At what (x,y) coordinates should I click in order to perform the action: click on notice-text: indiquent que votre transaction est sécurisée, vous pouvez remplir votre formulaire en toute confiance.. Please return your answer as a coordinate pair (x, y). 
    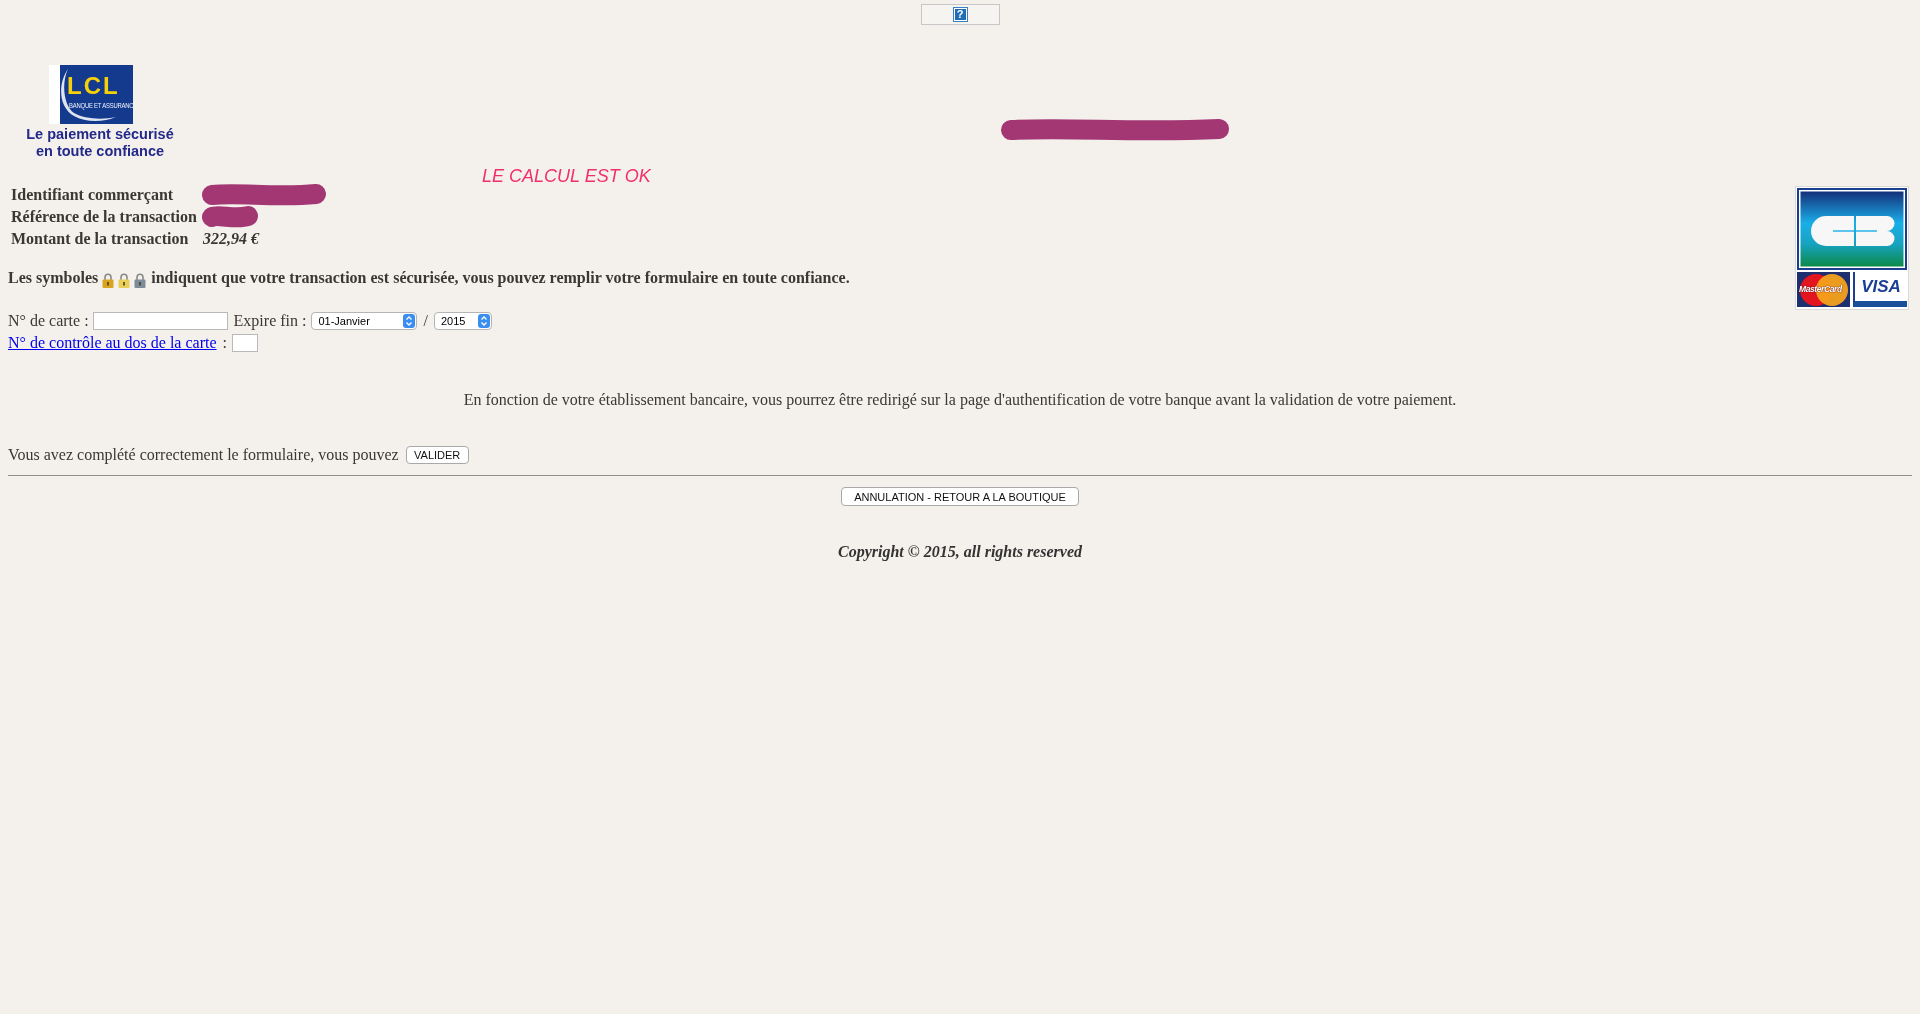
    Looking at the image, I should click on (500, 278).